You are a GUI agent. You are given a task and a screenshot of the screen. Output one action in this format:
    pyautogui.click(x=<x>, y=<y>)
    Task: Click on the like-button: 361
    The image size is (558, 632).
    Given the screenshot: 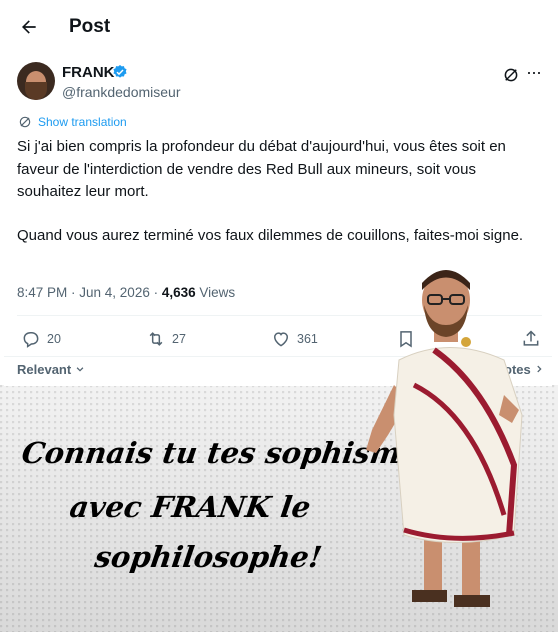 What is the action you would take?
    pyautogui.click(x=294, y=339)
    